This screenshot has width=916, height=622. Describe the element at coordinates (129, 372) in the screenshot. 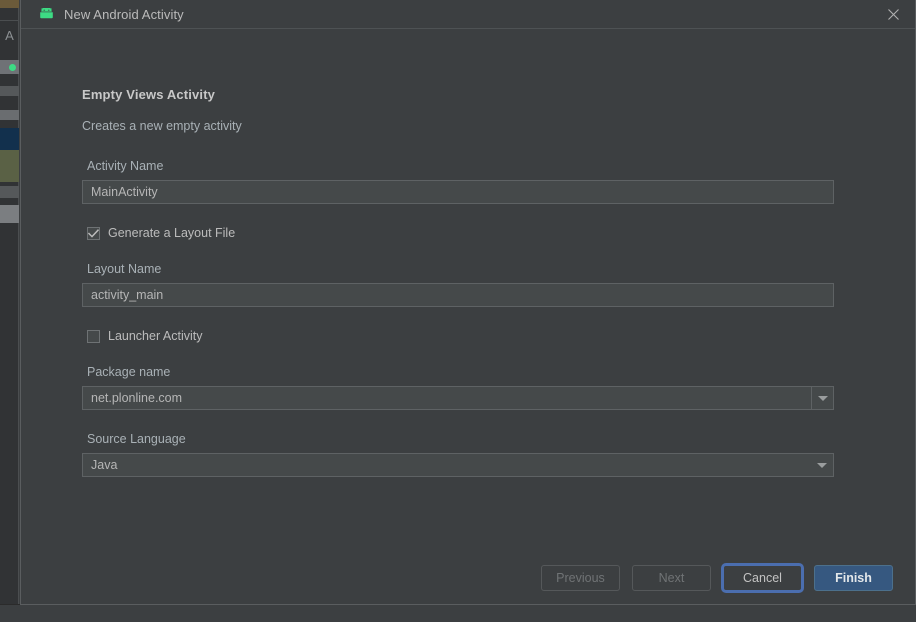

I see `package-name-label: Package name` at that location.